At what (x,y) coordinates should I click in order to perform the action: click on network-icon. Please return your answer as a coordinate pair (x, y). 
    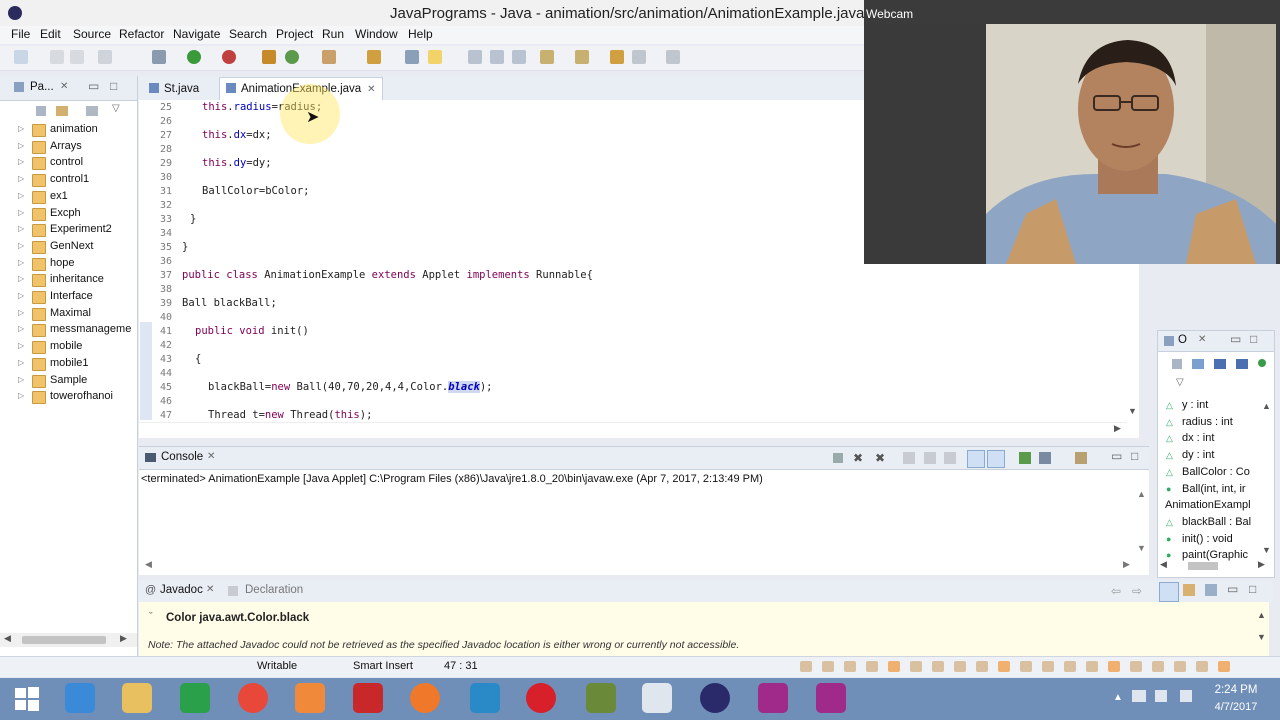
    Looking at the image, I should click on (1139, 696).